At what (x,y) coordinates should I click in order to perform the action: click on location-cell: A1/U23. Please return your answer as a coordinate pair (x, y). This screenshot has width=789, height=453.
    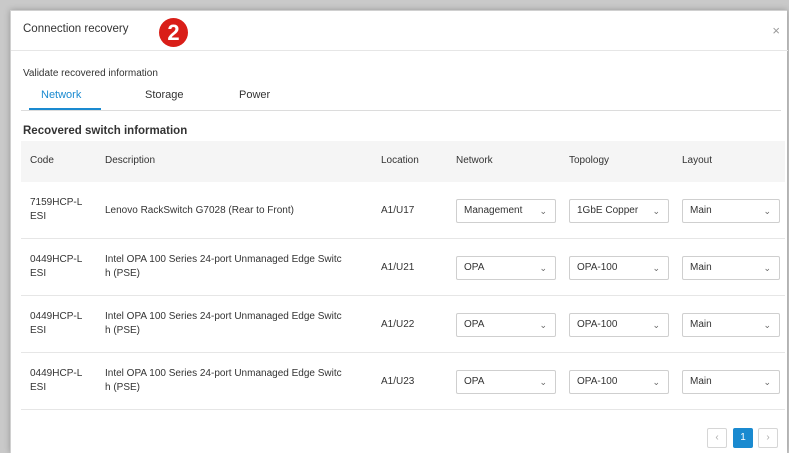
    Looking at the image, I should click on (398, 381).